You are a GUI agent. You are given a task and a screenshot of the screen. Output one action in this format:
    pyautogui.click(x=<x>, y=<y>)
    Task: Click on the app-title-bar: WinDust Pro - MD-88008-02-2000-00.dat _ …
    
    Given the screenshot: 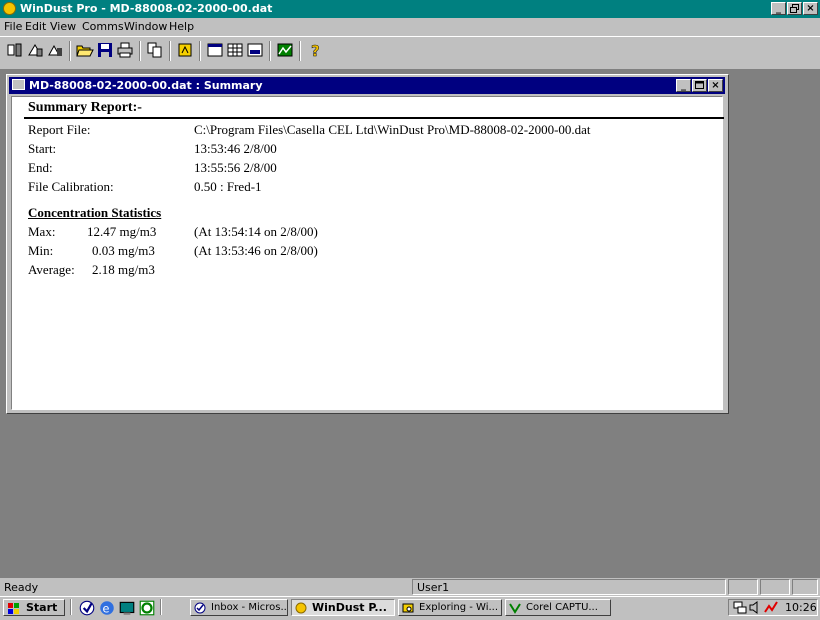 What is the action you would take?
    pyautogui.click(x=410, y=9)
    